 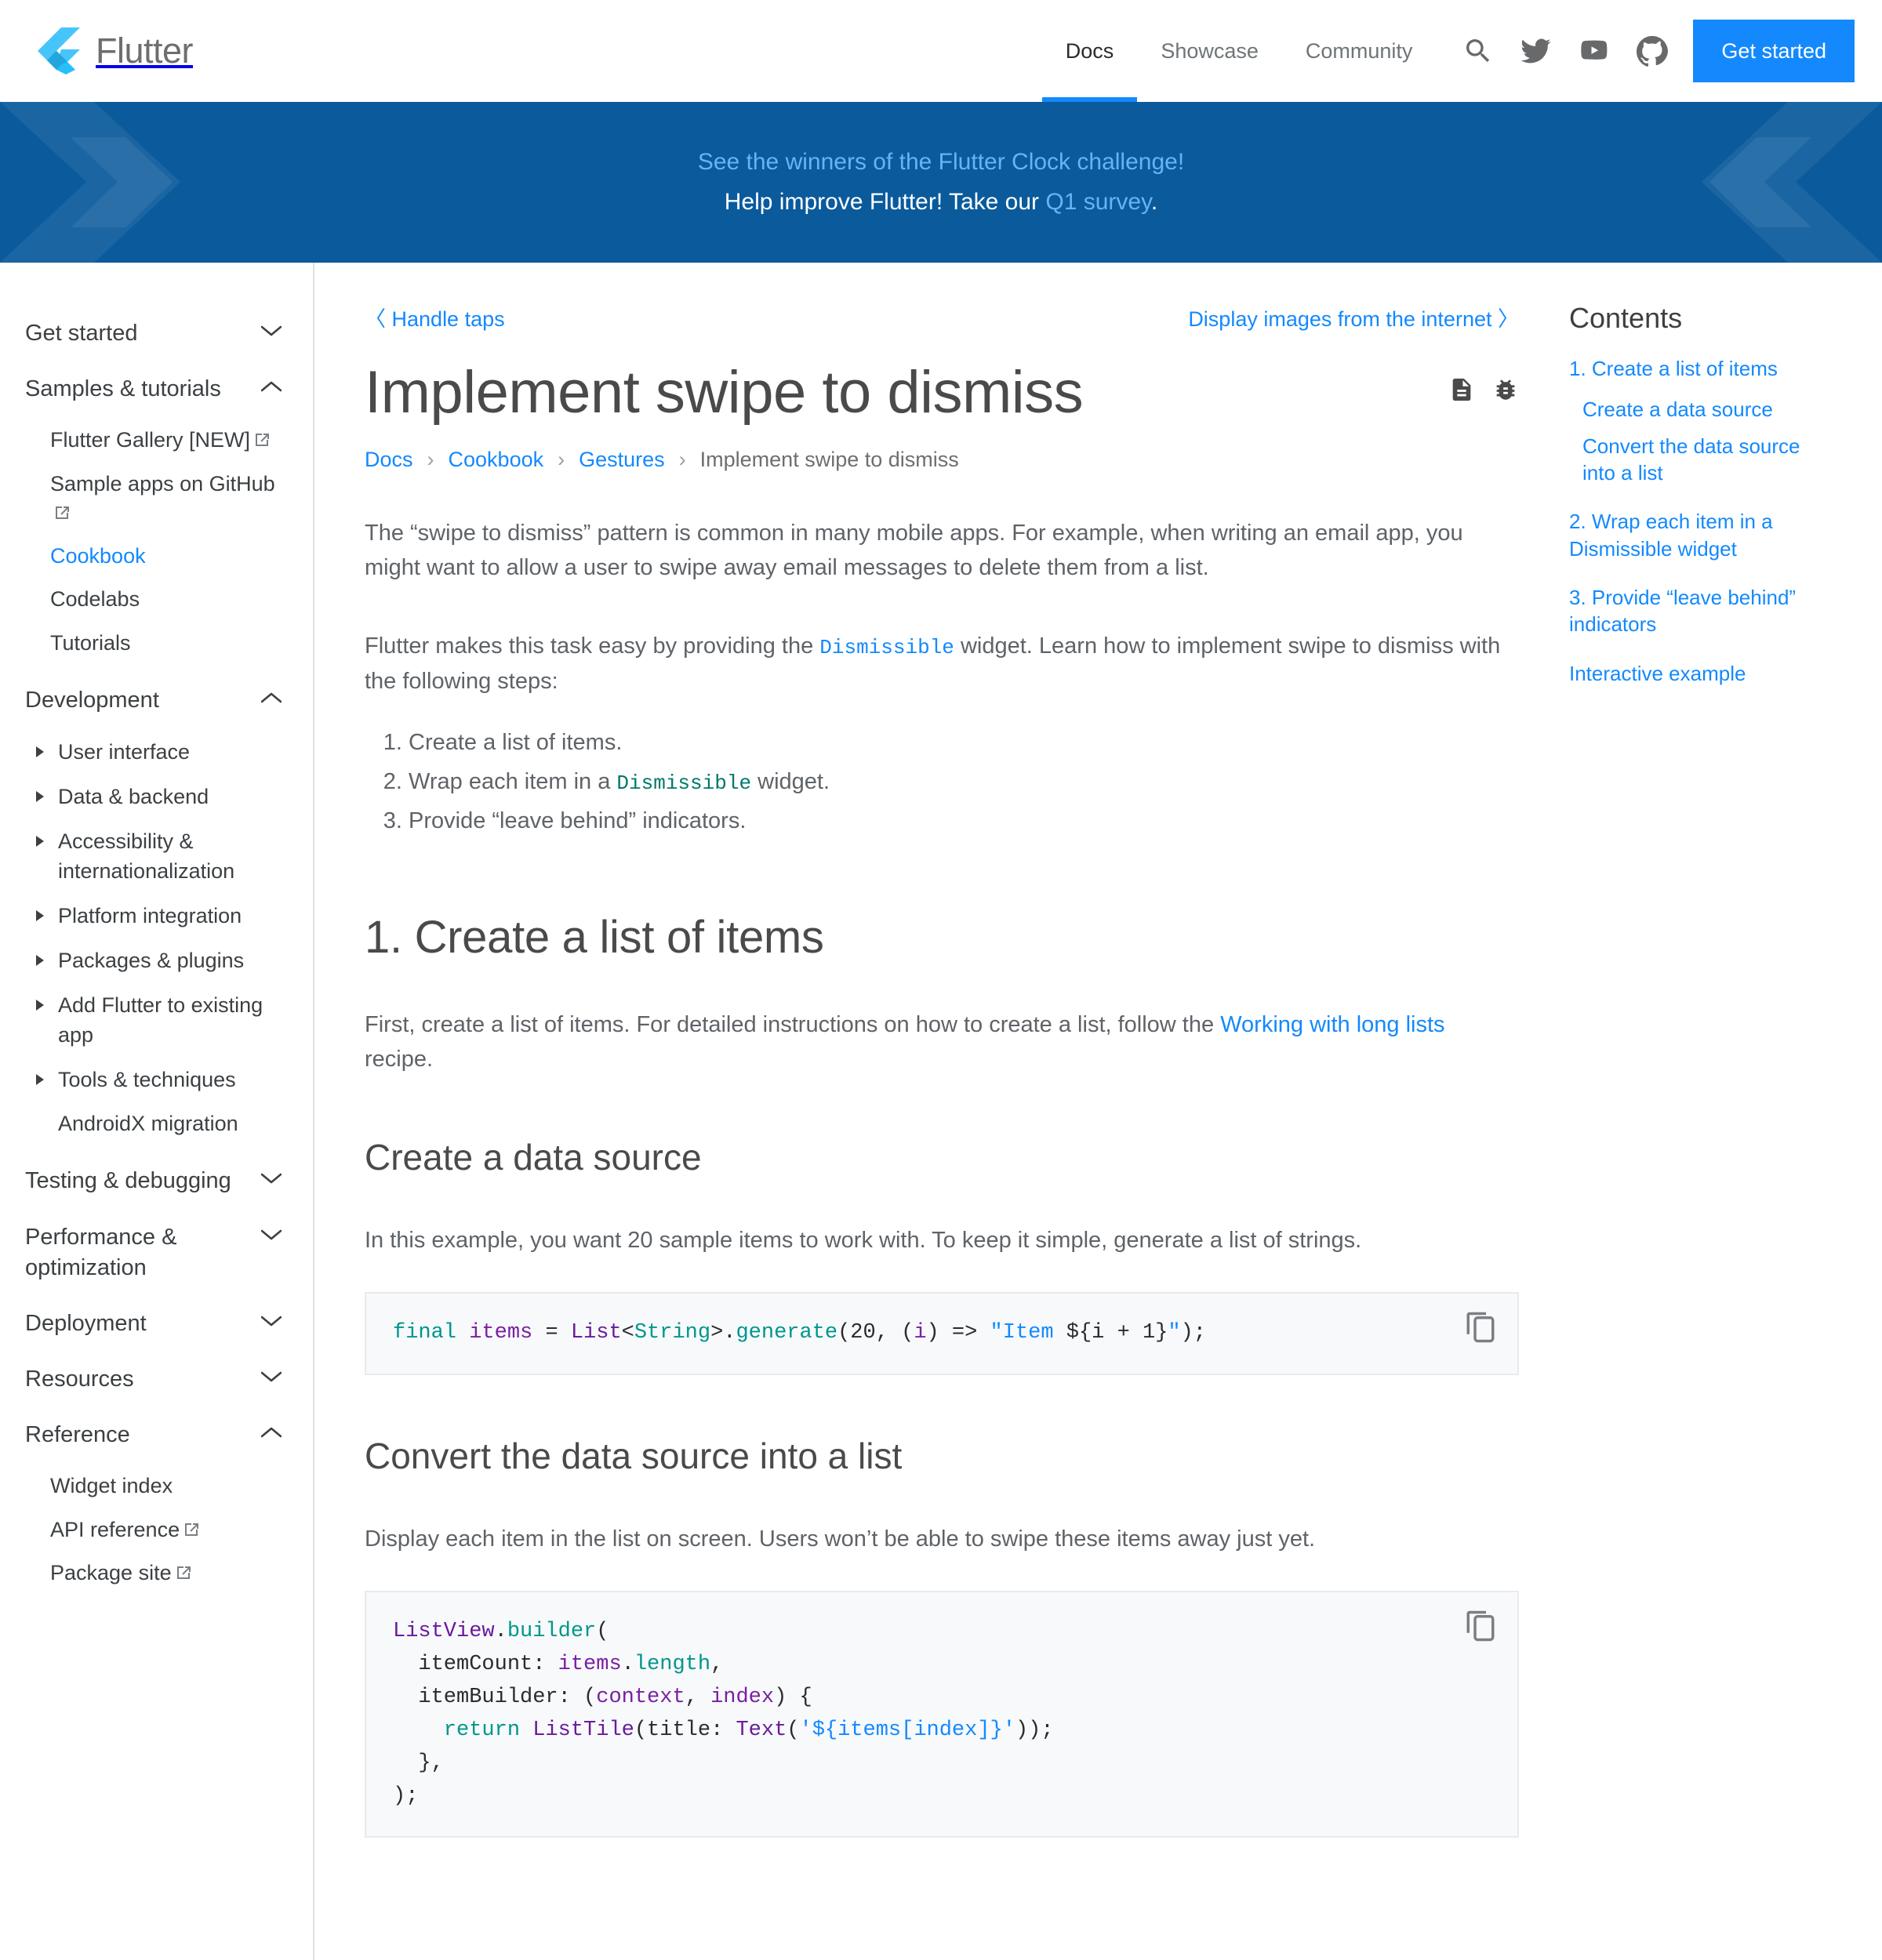 What do you see at coordinates (153, 1435) in the screenshot?
I see `sidebar-item-reference: Reference` at bounding box center [153, 1435].